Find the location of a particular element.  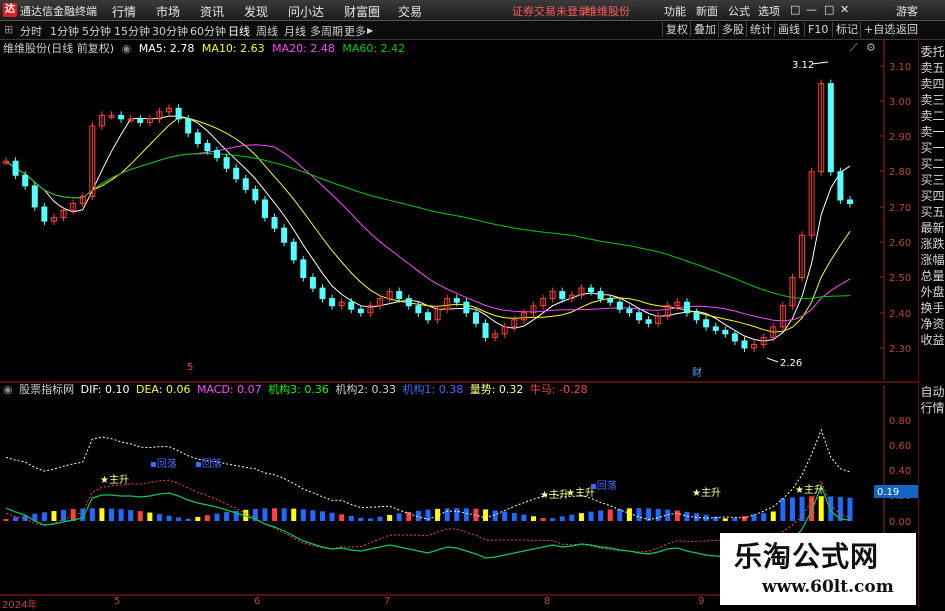

sidebar-bottom-item-1: 行情 is located at coordinates (932, 408).